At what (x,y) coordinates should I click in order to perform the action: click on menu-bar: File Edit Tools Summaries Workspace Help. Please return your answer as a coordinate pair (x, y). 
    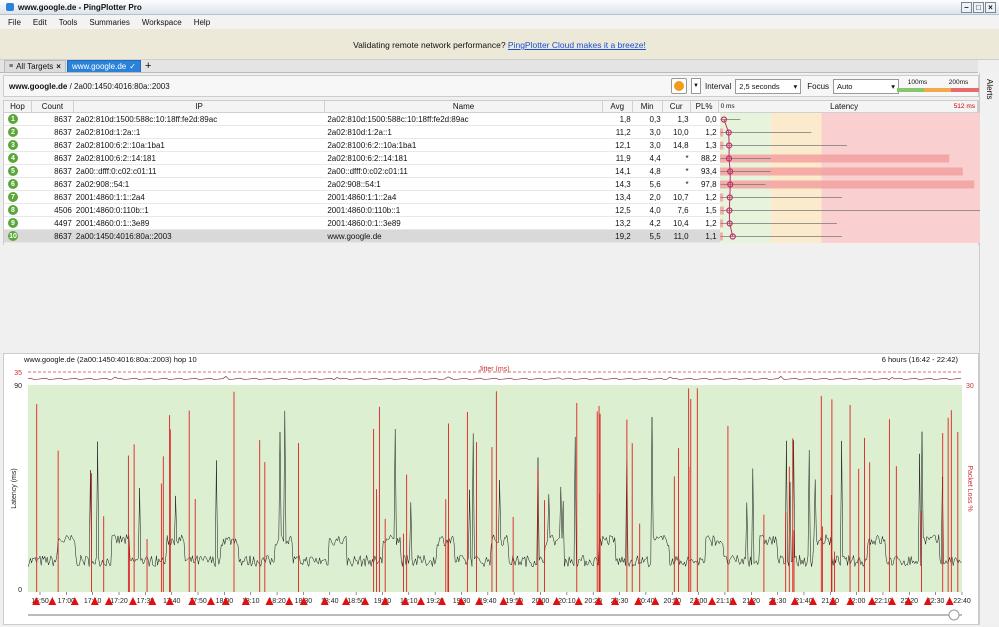
    Looking at the image, I should click on (499, 22).